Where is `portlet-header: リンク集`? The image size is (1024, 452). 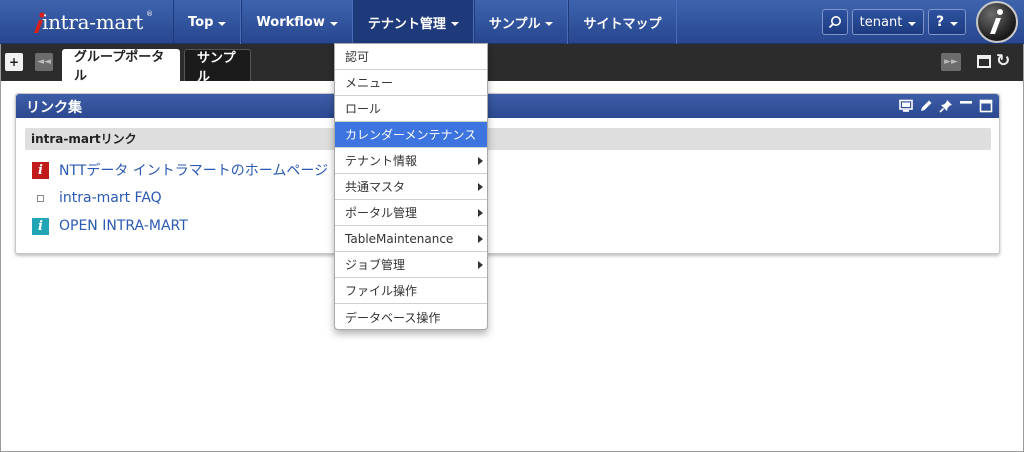 portlet-header: リンク集 is located at coordinates (507, 106).